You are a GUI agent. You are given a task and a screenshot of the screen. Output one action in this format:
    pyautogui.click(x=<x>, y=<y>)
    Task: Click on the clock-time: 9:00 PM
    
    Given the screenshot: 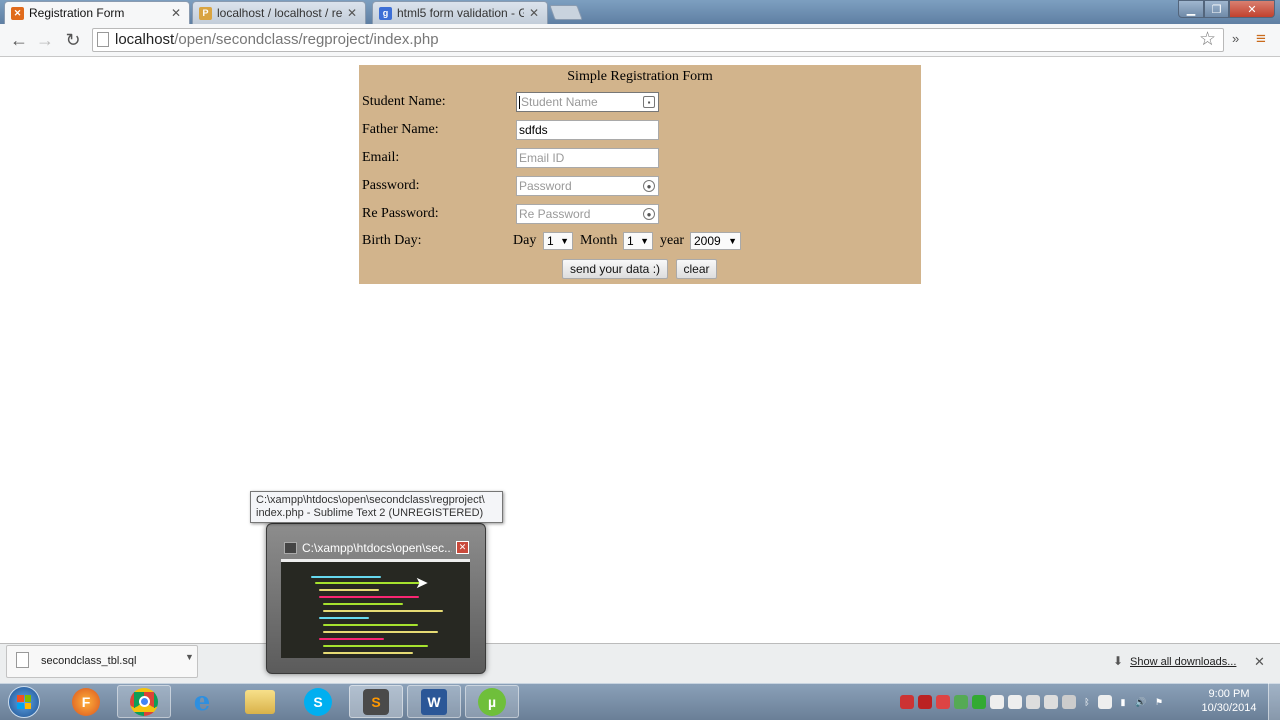 What is the action you would take?
    pyautogui.click(x=1229, y=694)
    